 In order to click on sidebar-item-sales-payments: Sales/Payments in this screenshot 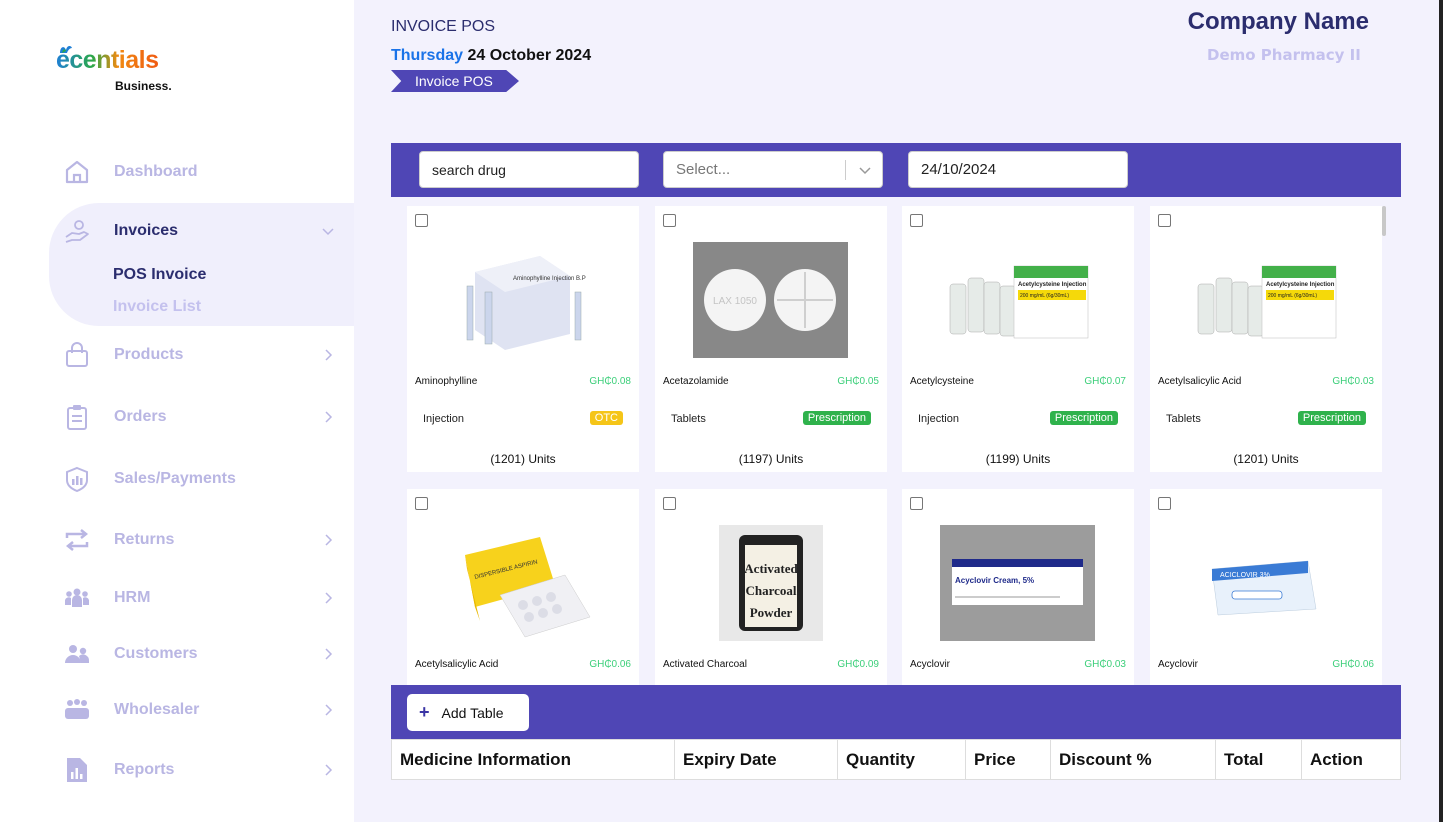, I will do `click(177, 479)`.